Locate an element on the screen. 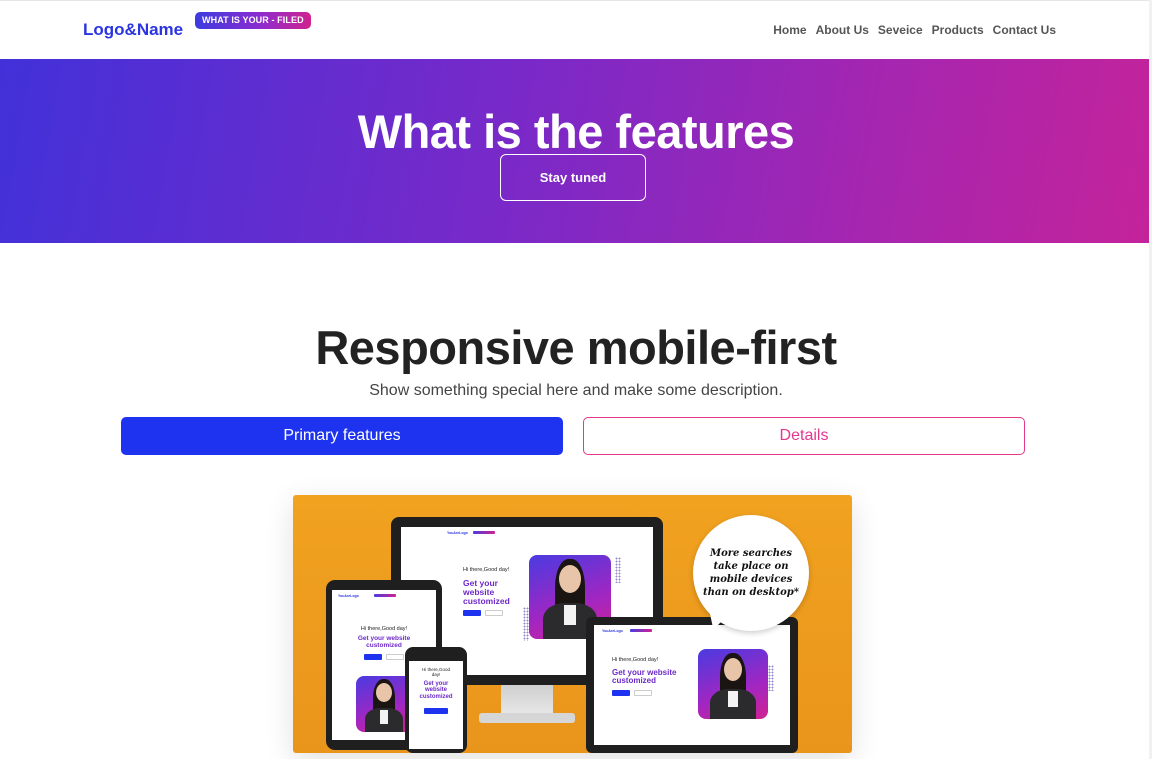 This screenshot has width=1152, height=759. mockup-heading-phone: Get your website customized is located at coordinates (436, 690).